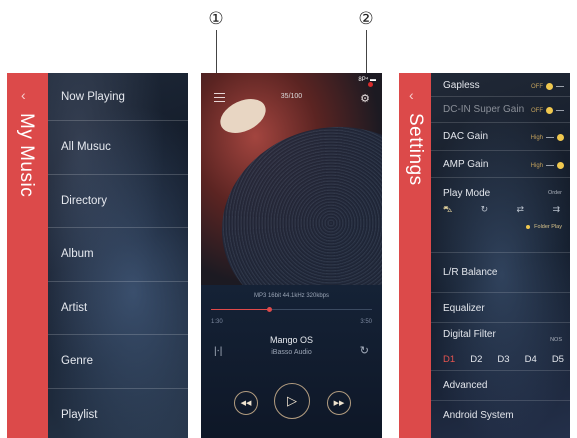  I want to click on play-mode-options: ⛍ ↻ ⇄ ⇉, so click(501, 210).